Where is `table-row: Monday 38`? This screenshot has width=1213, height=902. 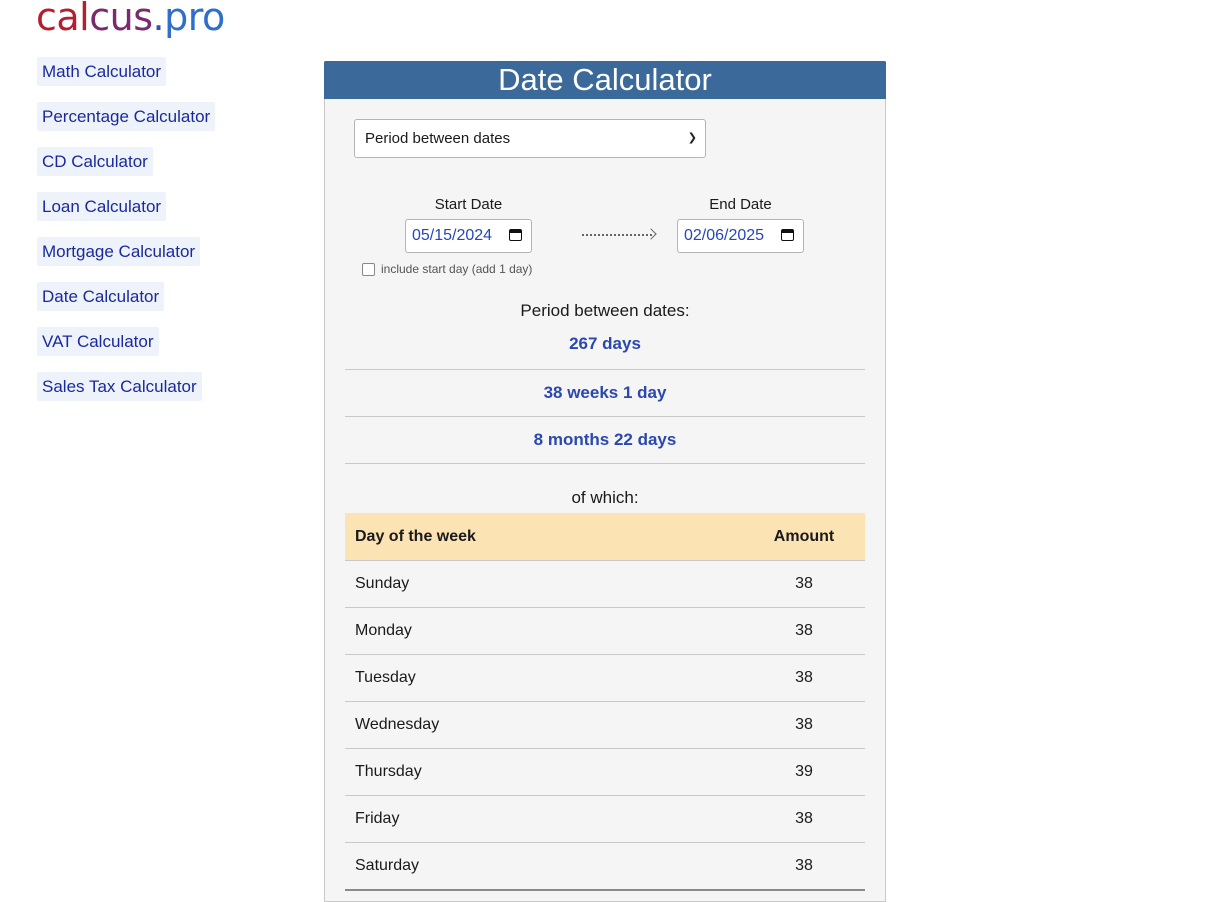 table-row: Monday 38 is located at coordinates (605, 631).